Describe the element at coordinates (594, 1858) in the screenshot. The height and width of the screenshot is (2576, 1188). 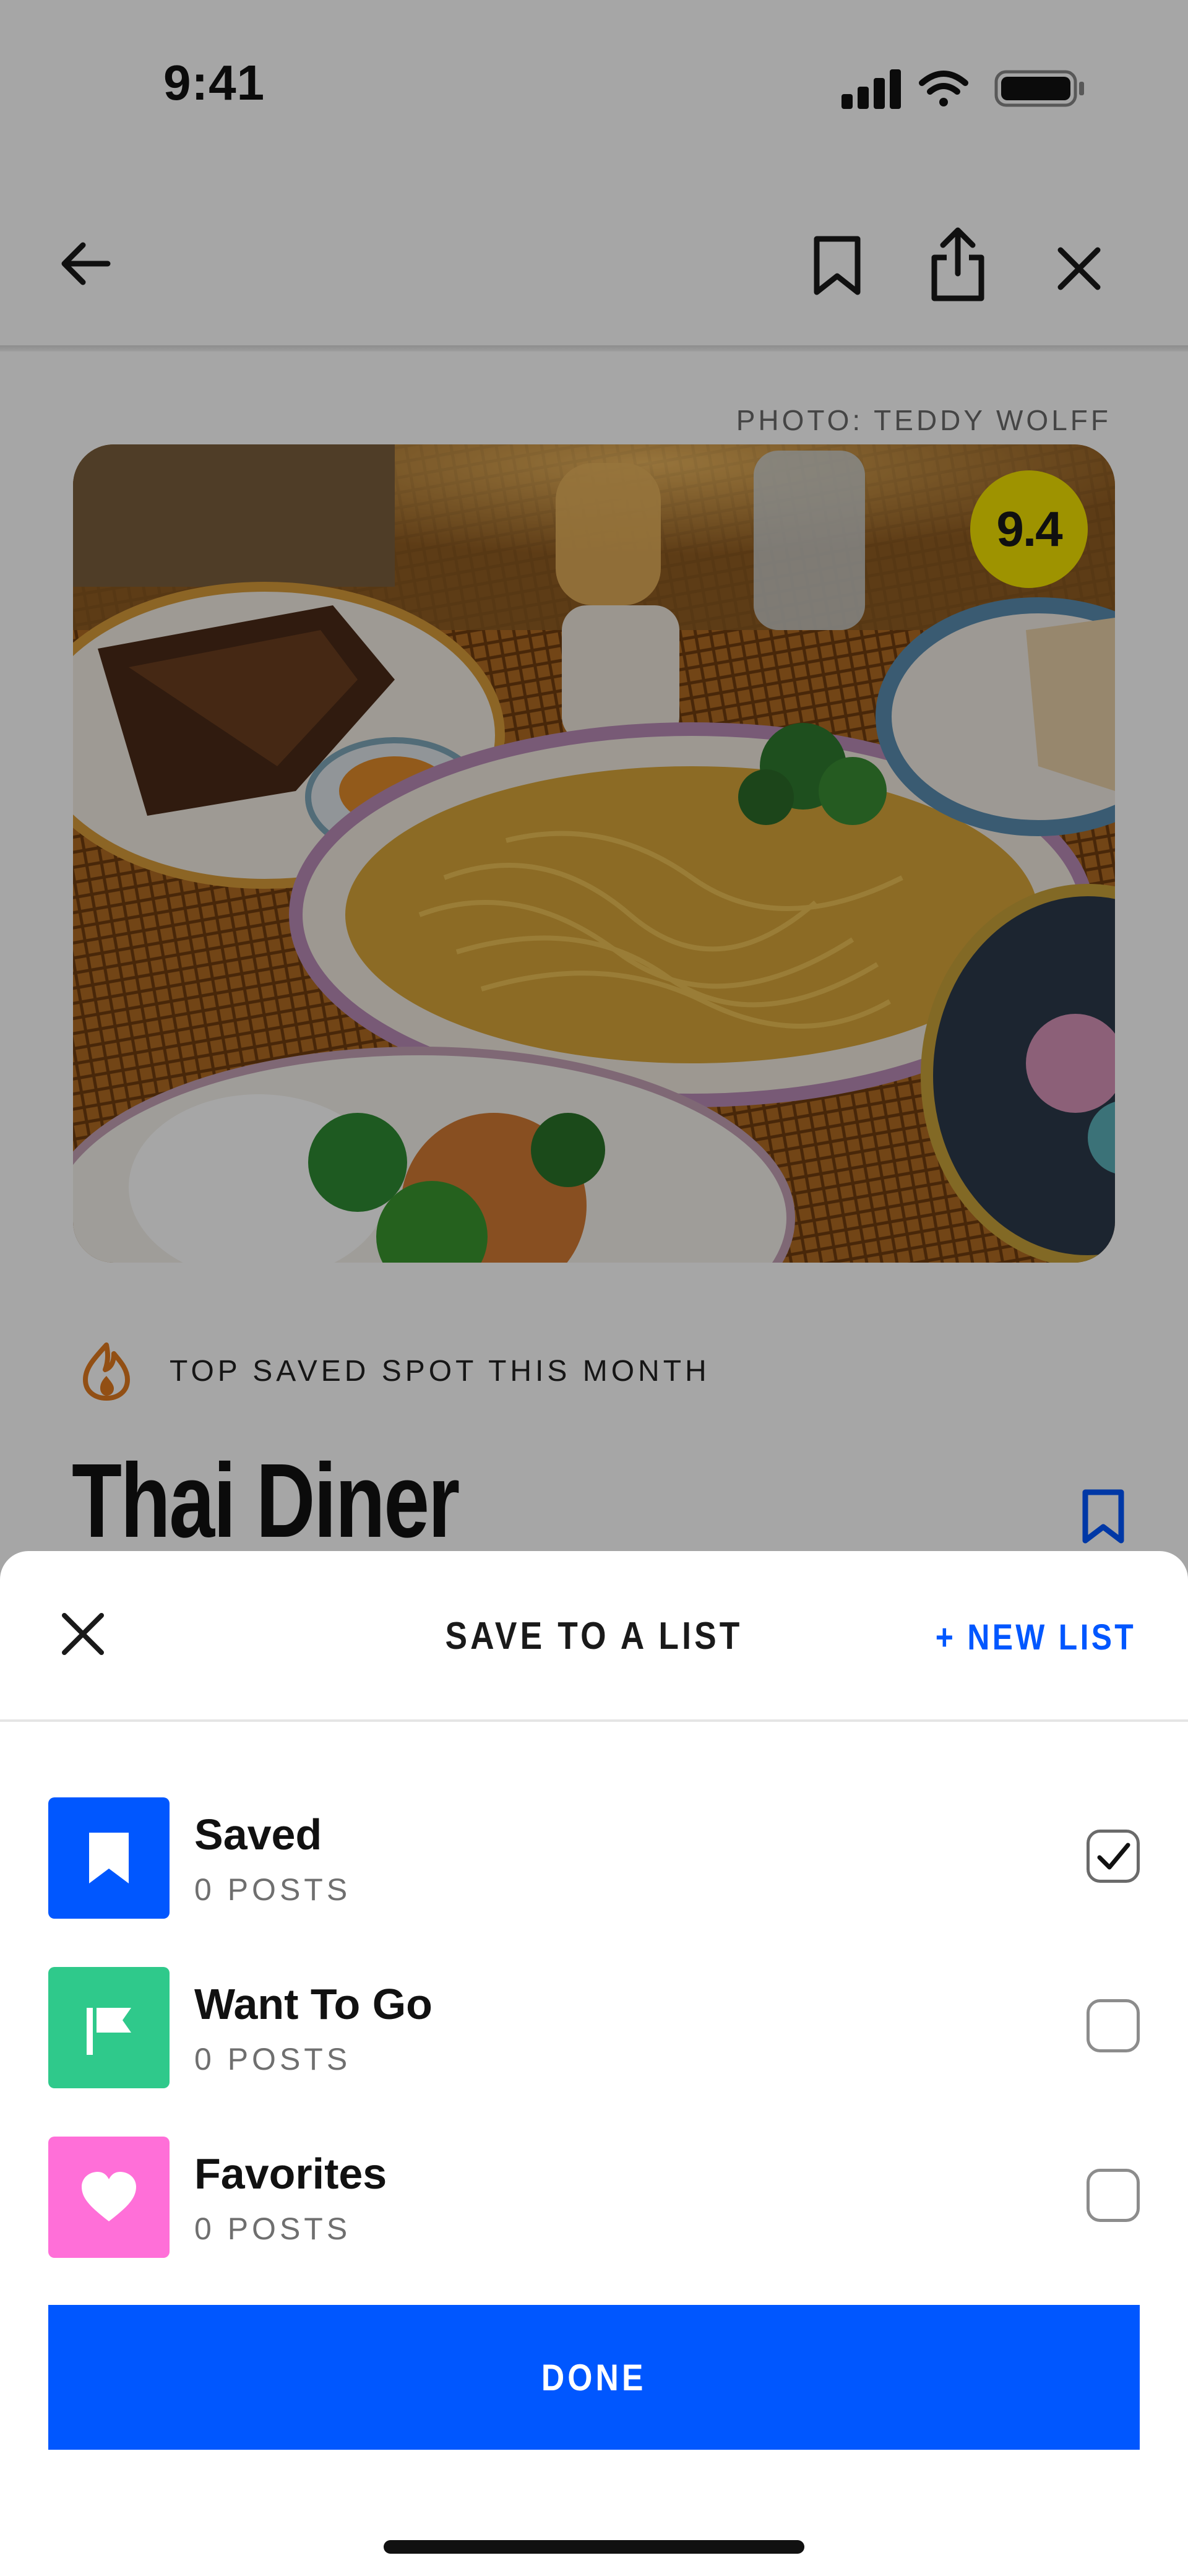
I see `list-item-saved: Saved 0 POSTS` at that location.